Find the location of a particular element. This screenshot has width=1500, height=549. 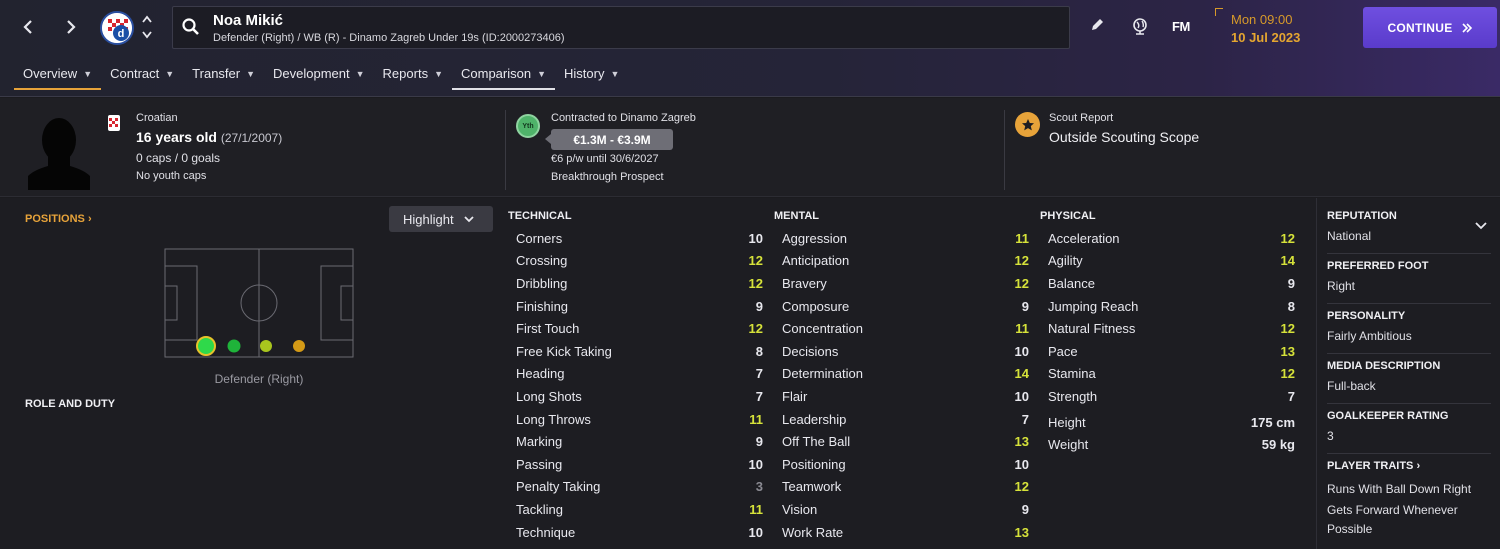

attribute-value: 9 is located at coordinates (1025, 509).